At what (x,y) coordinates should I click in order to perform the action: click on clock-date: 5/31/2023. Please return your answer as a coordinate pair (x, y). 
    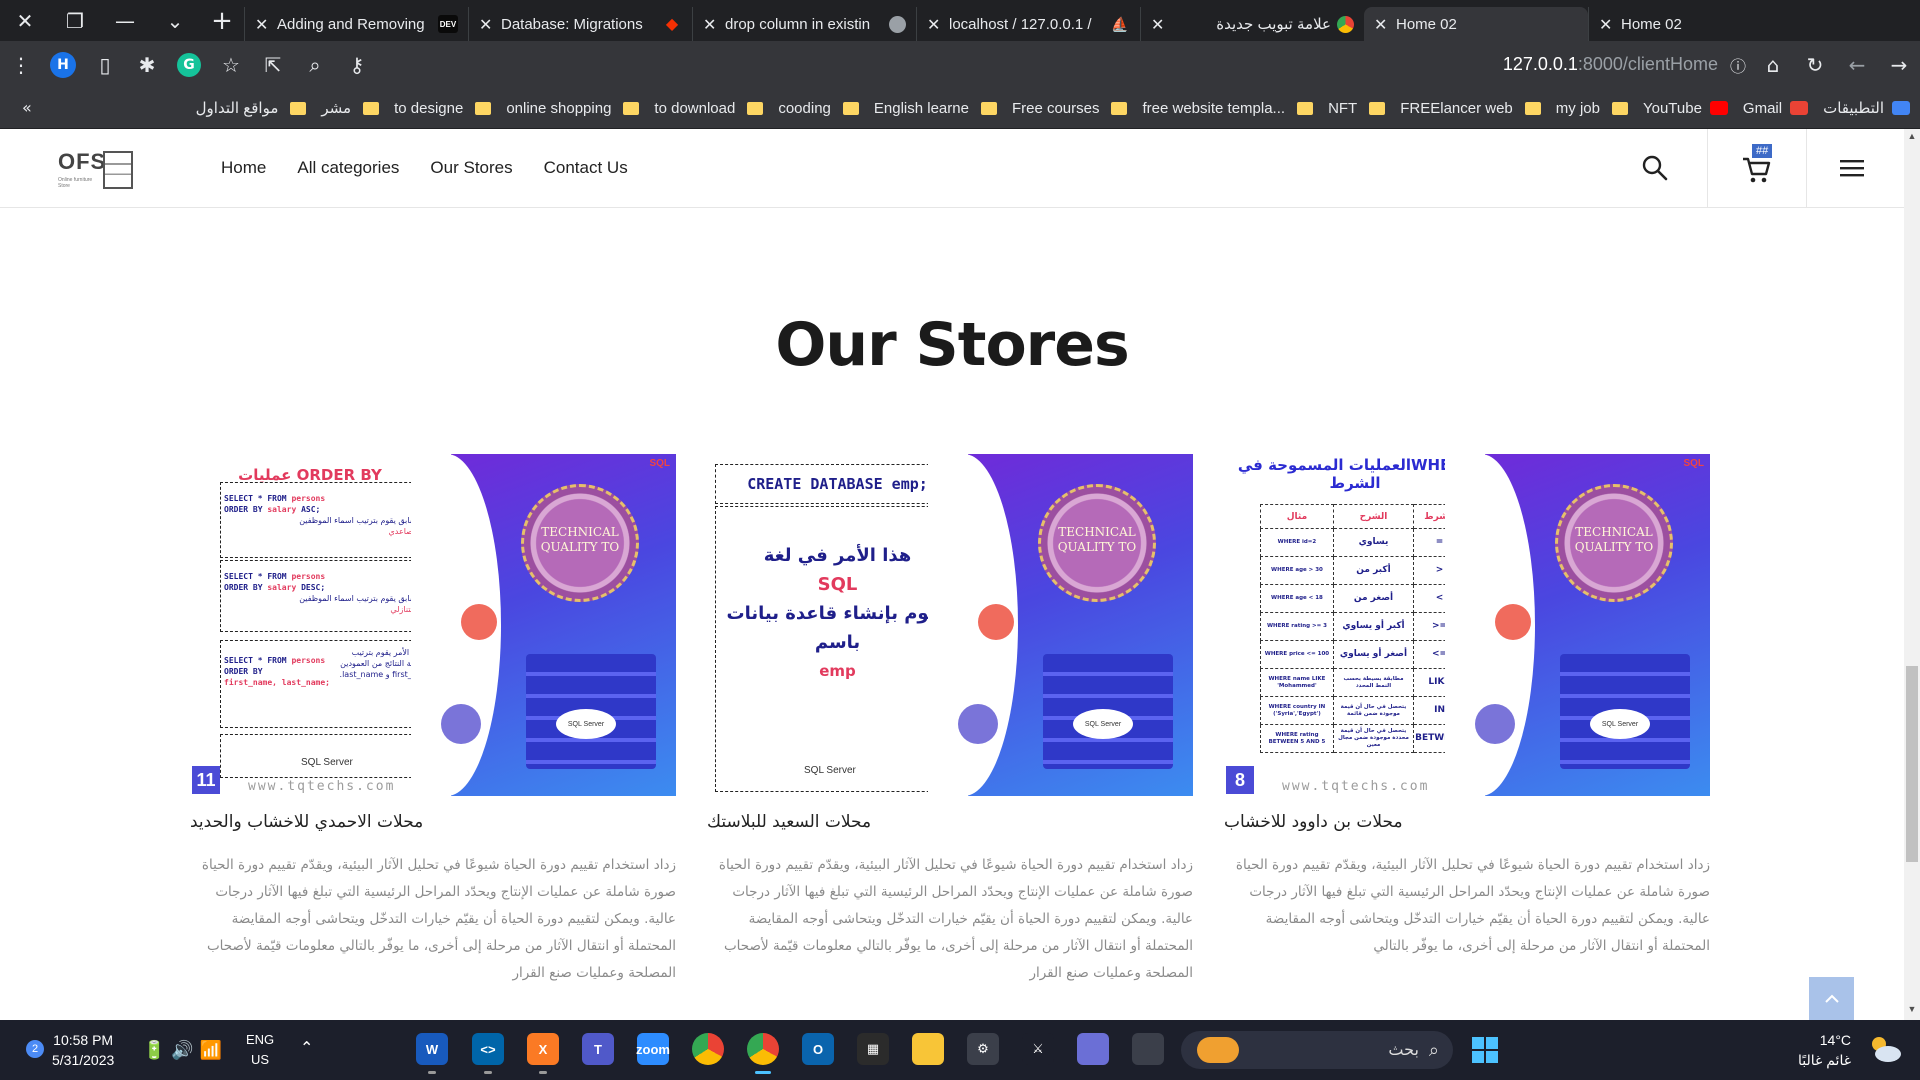
    Looking at the image, I should click on (83, 1060).